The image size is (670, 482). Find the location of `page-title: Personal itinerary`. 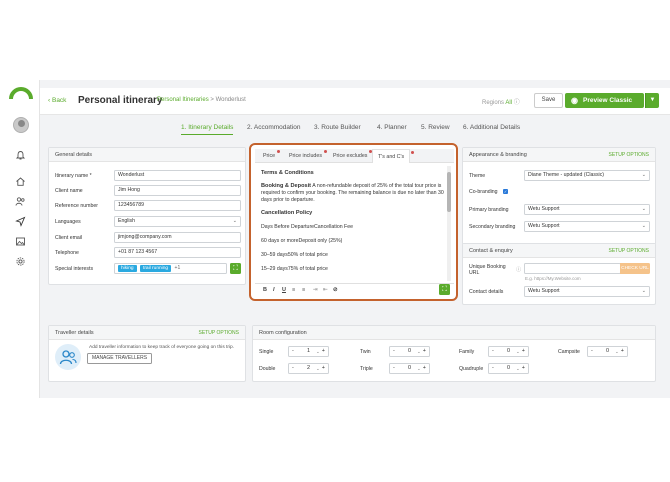

page-title: Personal itinerary is located at coordinates (120, 100).